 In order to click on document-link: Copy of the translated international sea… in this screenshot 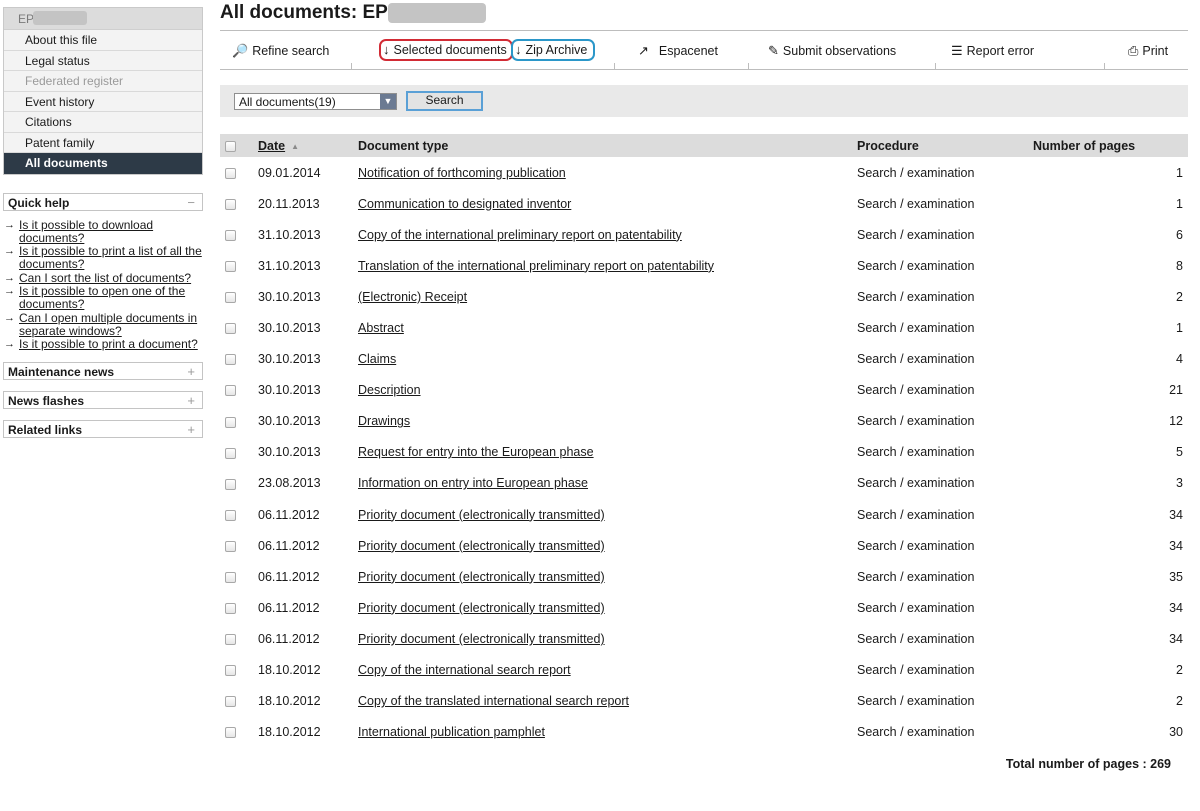, I will do `click(493, 701)`.